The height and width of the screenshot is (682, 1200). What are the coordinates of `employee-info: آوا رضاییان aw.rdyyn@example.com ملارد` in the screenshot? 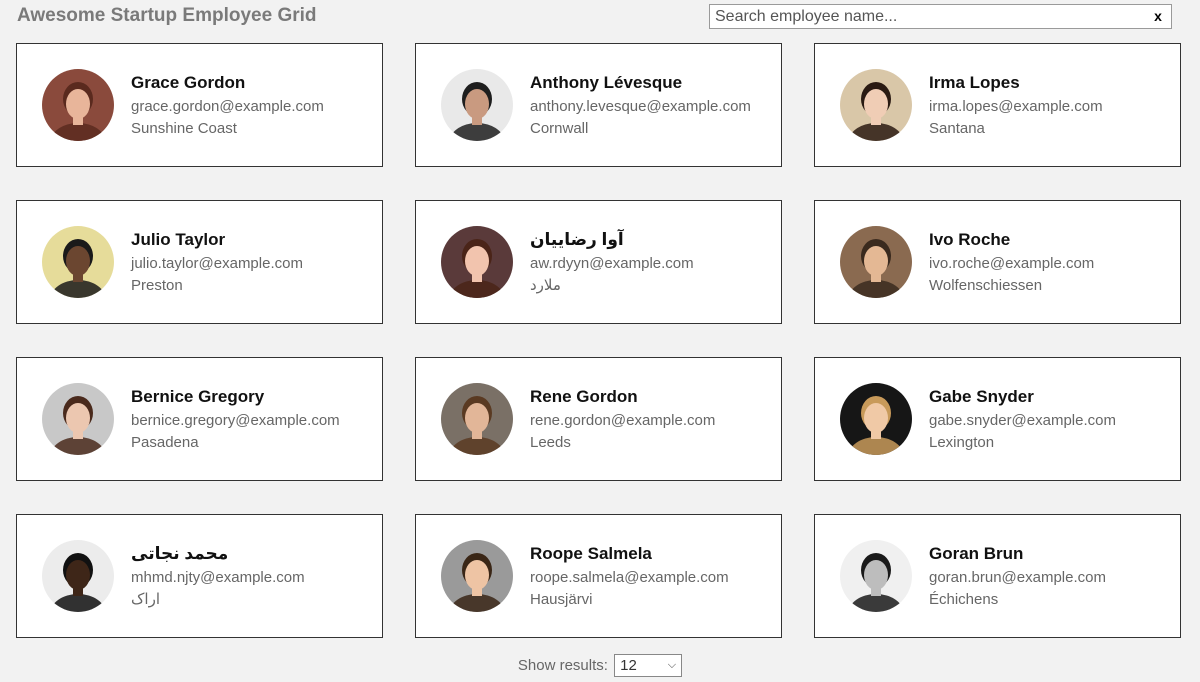 It's located at (612, 262).